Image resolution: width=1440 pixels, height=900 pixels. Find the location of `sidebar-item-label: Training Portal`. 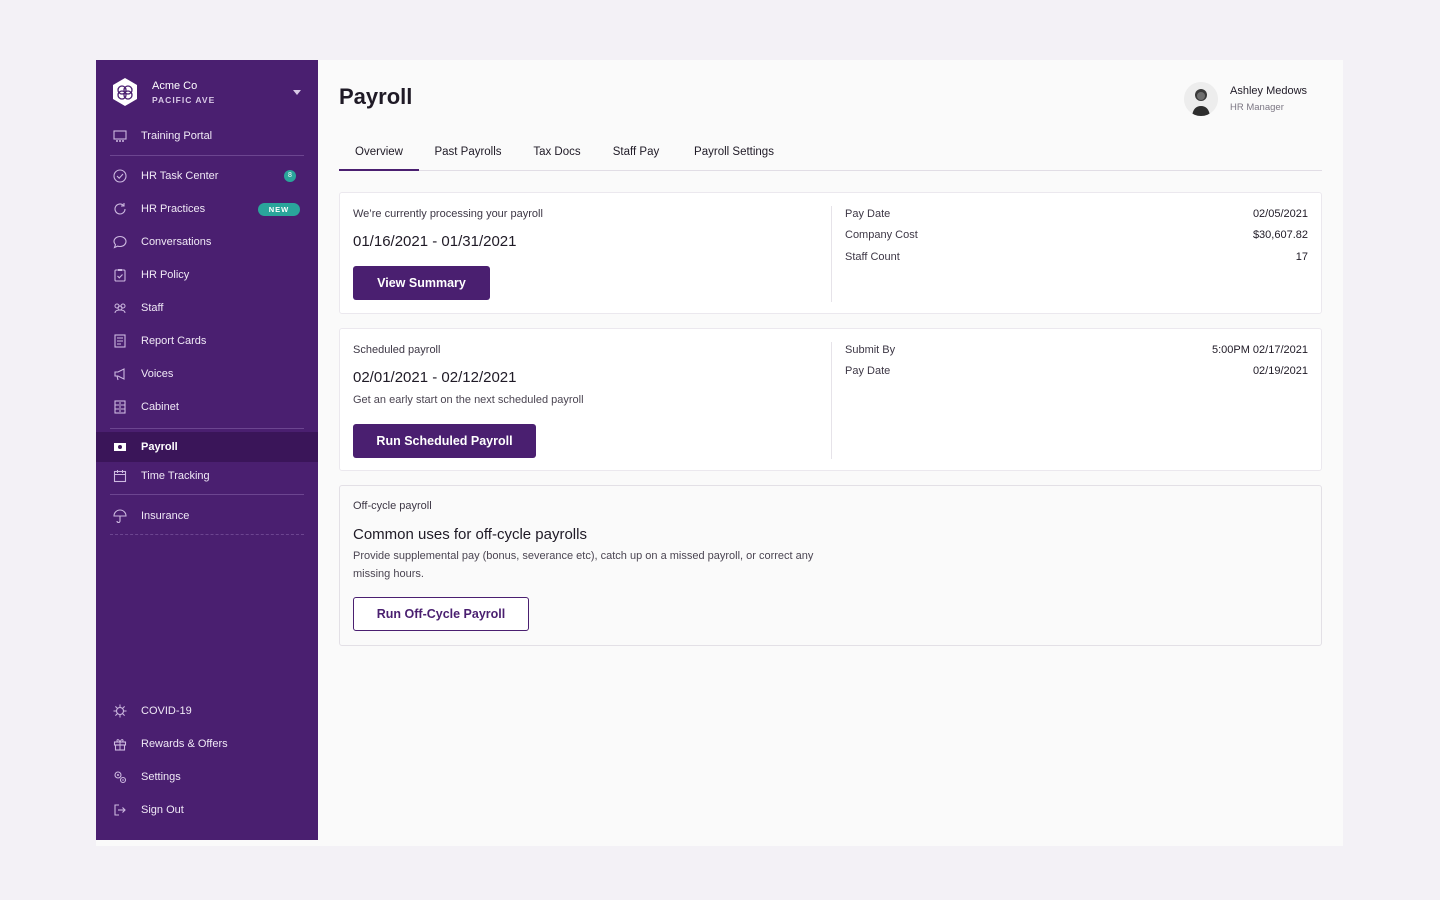

sidebar-item-label: Training Portal is located at coordinates (177, 136).